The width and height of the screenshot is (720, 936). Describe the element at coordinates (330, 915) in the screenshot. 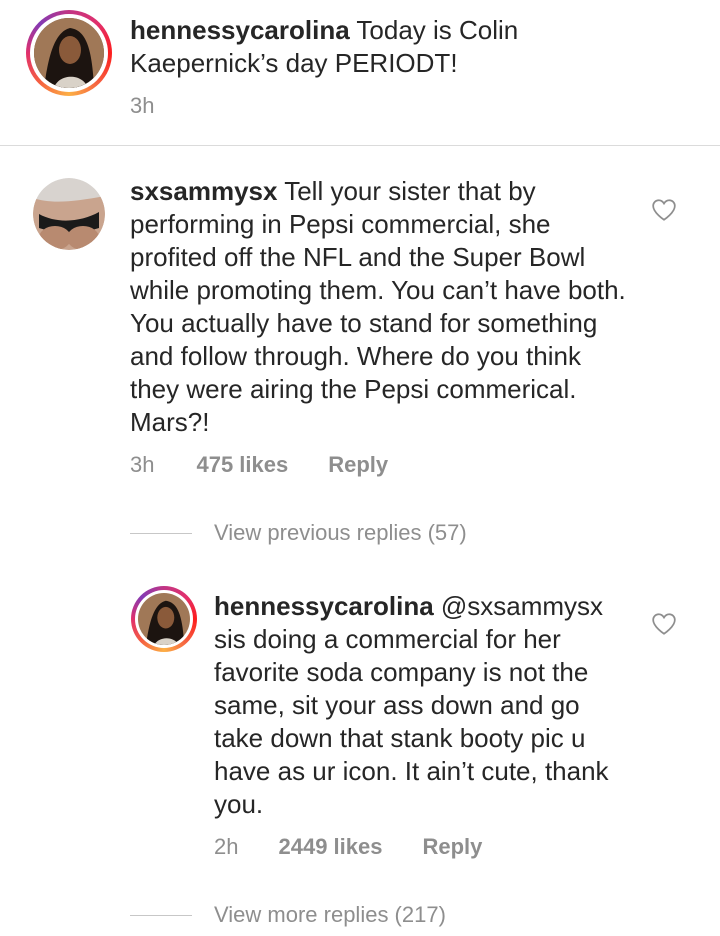

I see `view-more-replies-label: View more replies (217)` at that location.